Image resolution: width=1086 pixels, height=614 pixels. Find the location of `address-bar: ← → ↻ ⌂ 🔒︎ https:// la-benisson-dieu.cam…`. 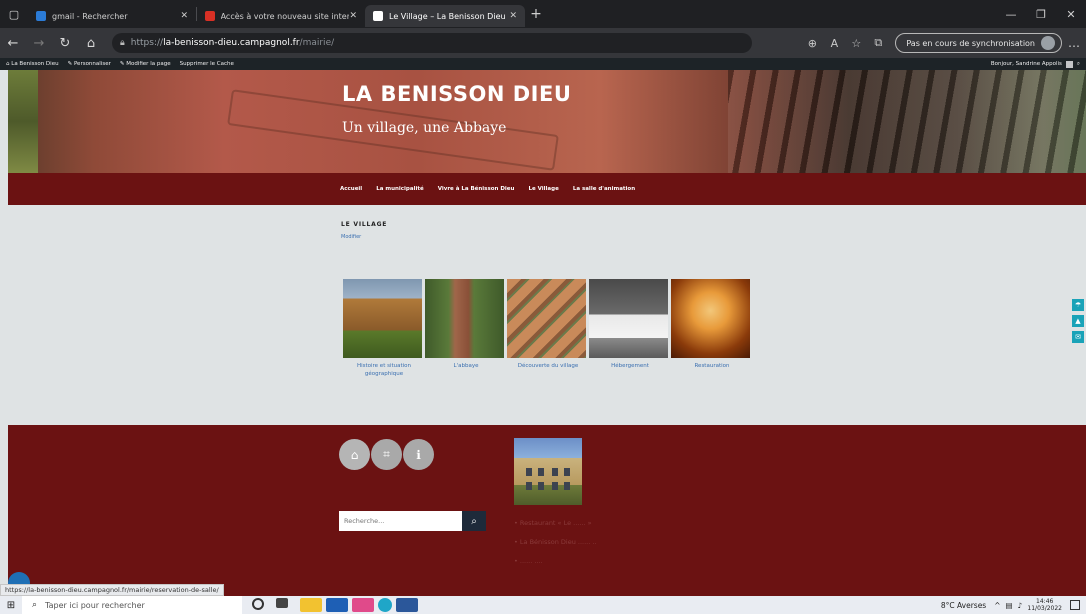

address-bar: ← → ↻ ⌂ 🔒︎ https:// la-benisson-dieu.cam… is located at coordinates (543, 43).